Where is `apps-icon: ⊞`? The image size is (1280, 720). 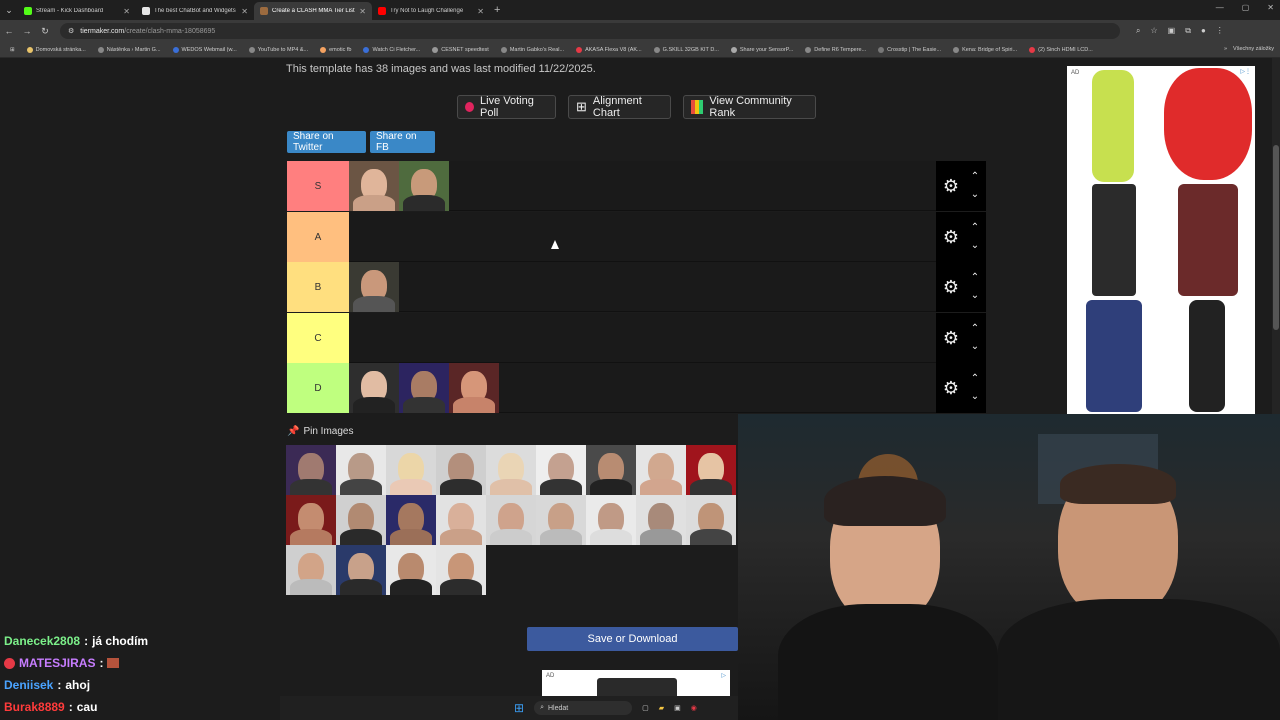 apps-icon: ⊞ is located at coordinates (12, 50).